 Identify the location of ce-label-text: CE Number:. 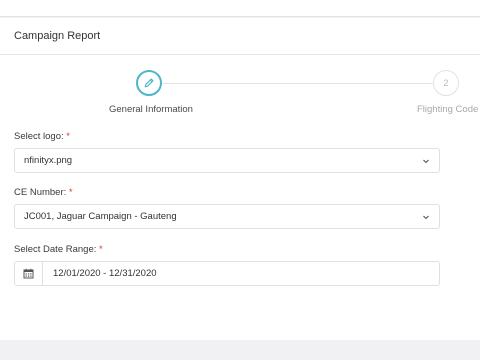
(40, 192).